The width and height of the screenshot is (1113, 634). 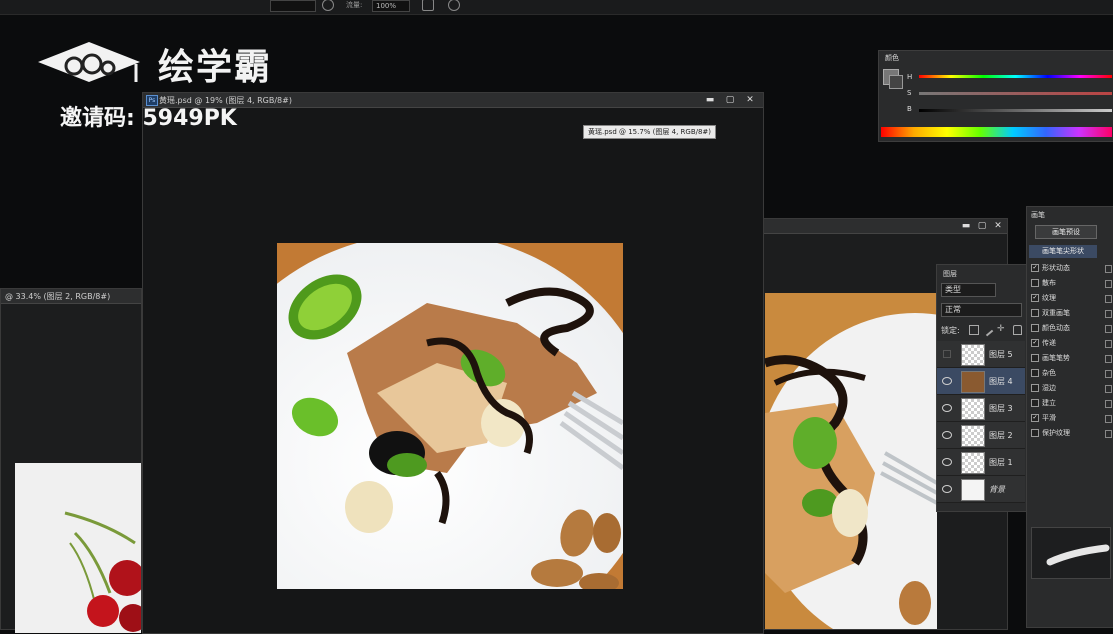 I want to click on color-ramp, so click(x=996, y=132).